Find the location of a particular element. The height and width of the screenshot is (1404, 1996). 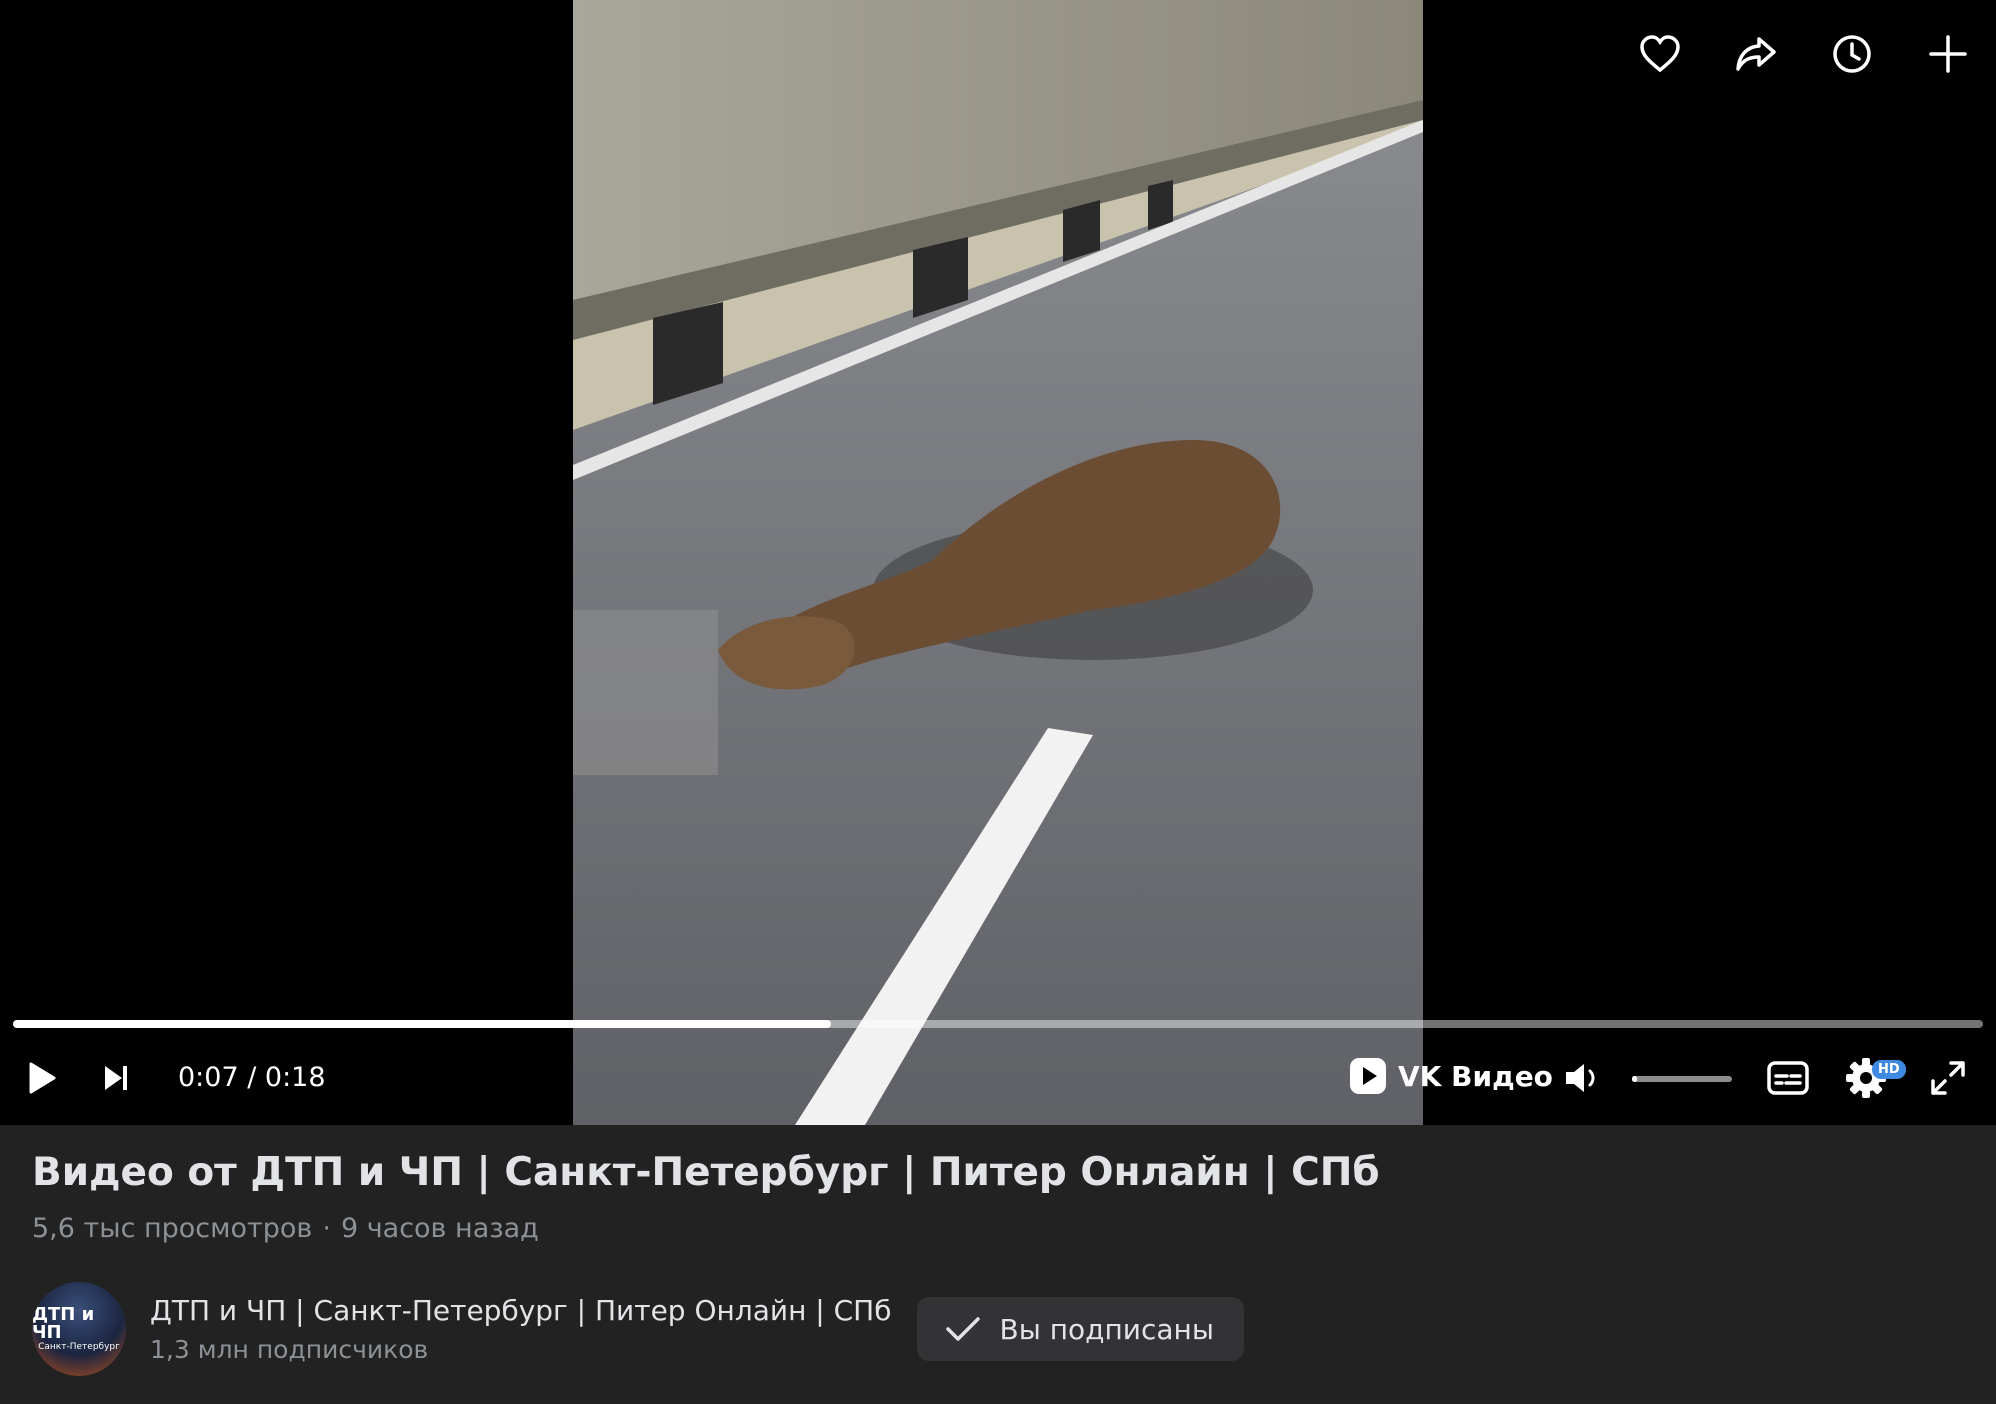

heart-icon is located at coordinates (1660, 54).